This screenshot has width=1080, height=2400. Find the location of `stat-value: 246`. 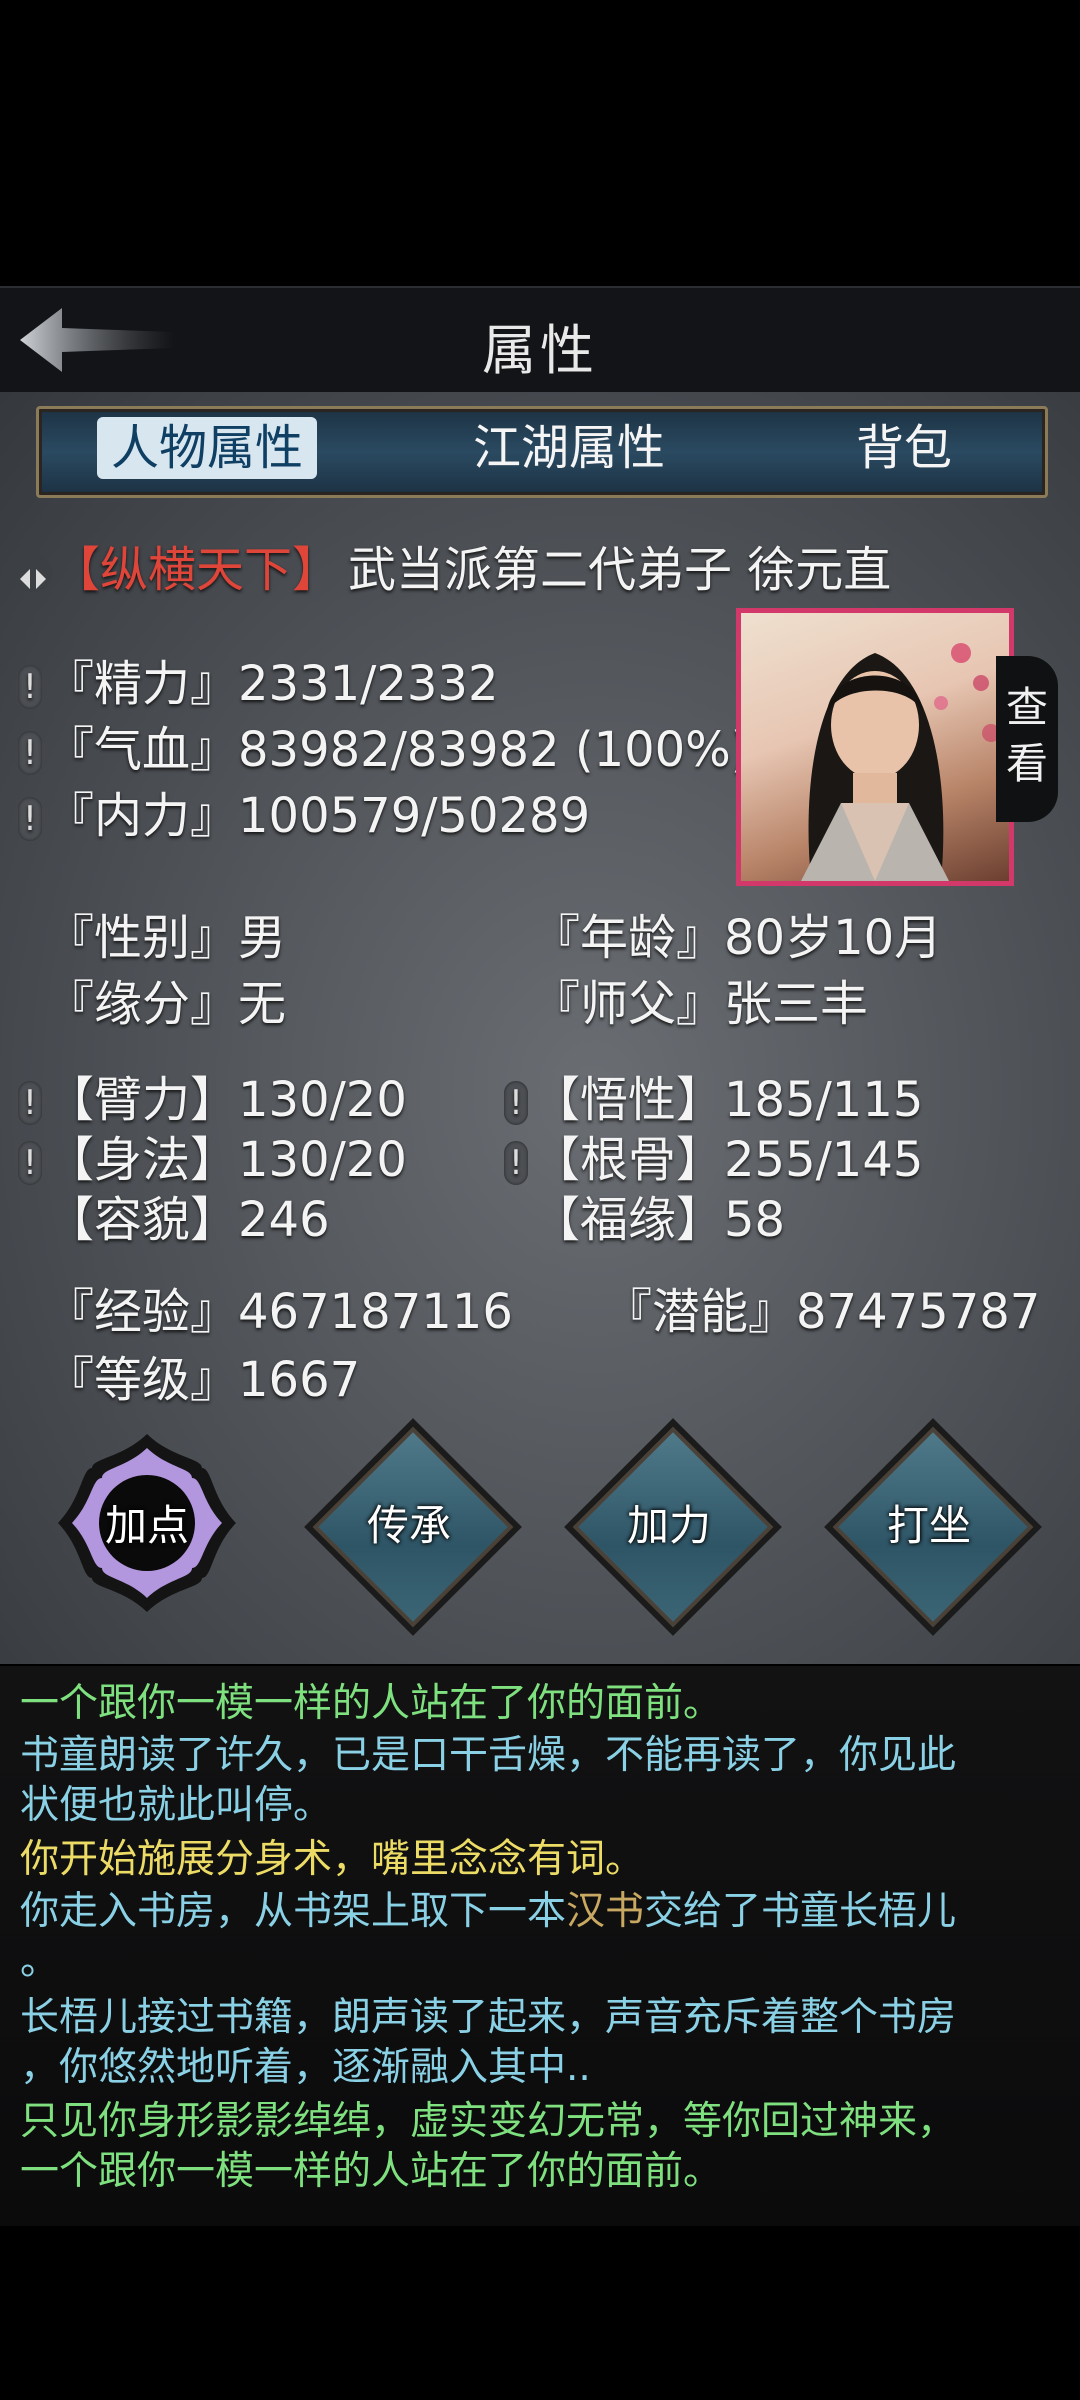

stat-value: 246 is located at coordinates (284, 1220).